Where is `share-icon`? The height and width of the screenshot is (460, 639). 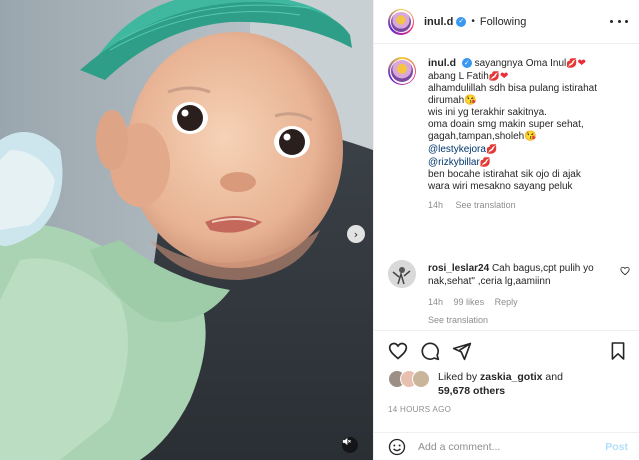 share-icon is located at coordinates (462, 351).